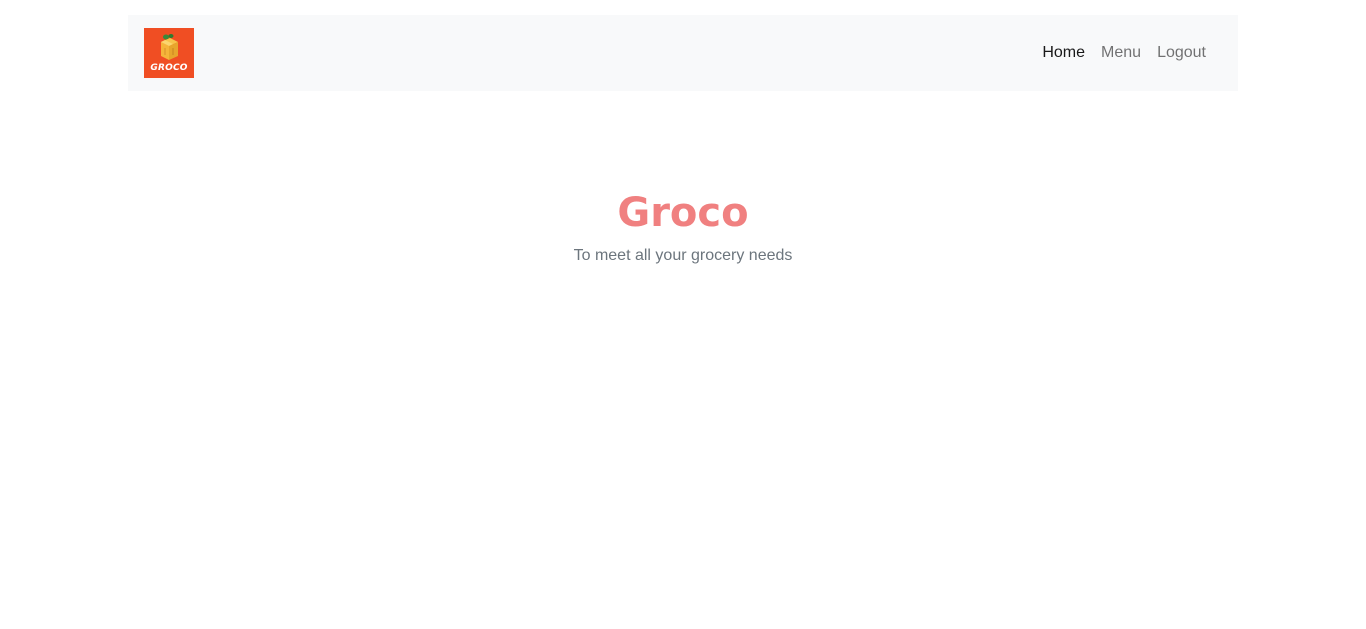 Image resolution: width=1366 pixels, height=629 pixels. I want to click on logo-text: GROCO, so click(169, 68).